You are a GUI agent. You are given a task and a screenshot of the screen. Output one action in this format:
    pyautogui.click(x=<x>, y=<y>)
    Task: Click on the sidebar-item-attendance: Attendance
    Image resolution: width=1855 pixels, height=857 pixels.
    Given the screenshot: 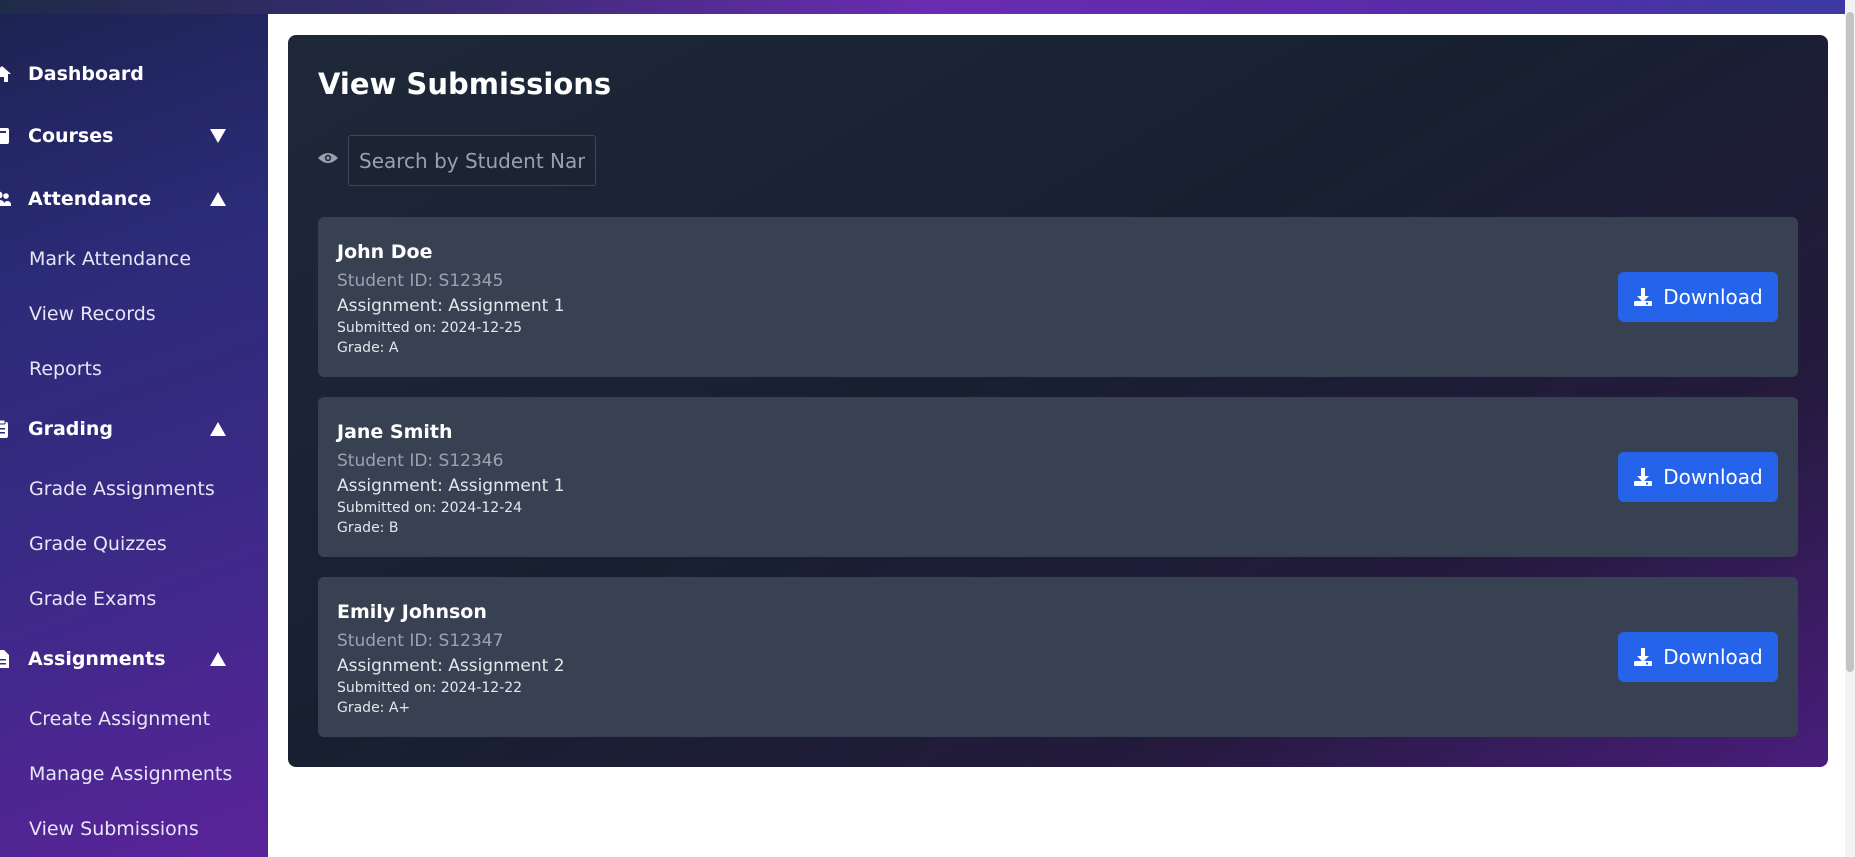 What is the action you would take?
    pyautogui.click(x=134, y=199)
    